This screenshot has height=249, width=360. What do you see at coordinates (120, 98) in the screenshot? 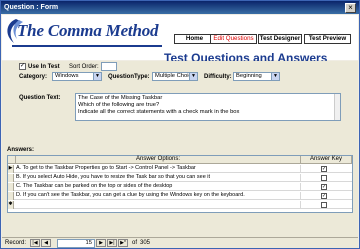
I see `question-line: The Case of the Missing Taskbar` at bounding box center [120, 98].